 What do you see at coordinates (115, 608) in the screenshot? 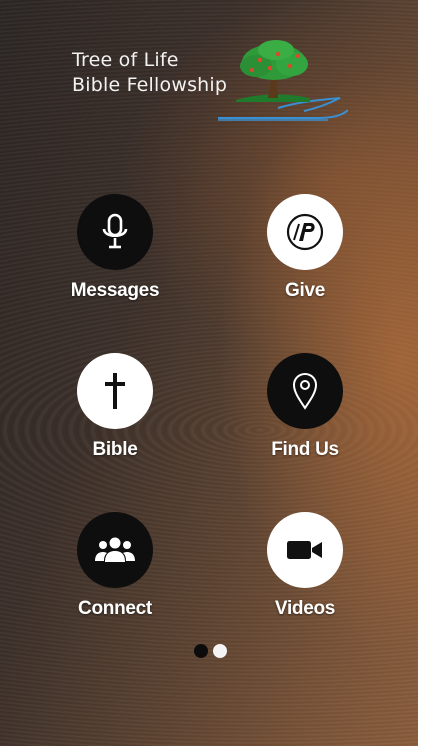
I see `connect-label: Connect` at bounding box center [115, 608].